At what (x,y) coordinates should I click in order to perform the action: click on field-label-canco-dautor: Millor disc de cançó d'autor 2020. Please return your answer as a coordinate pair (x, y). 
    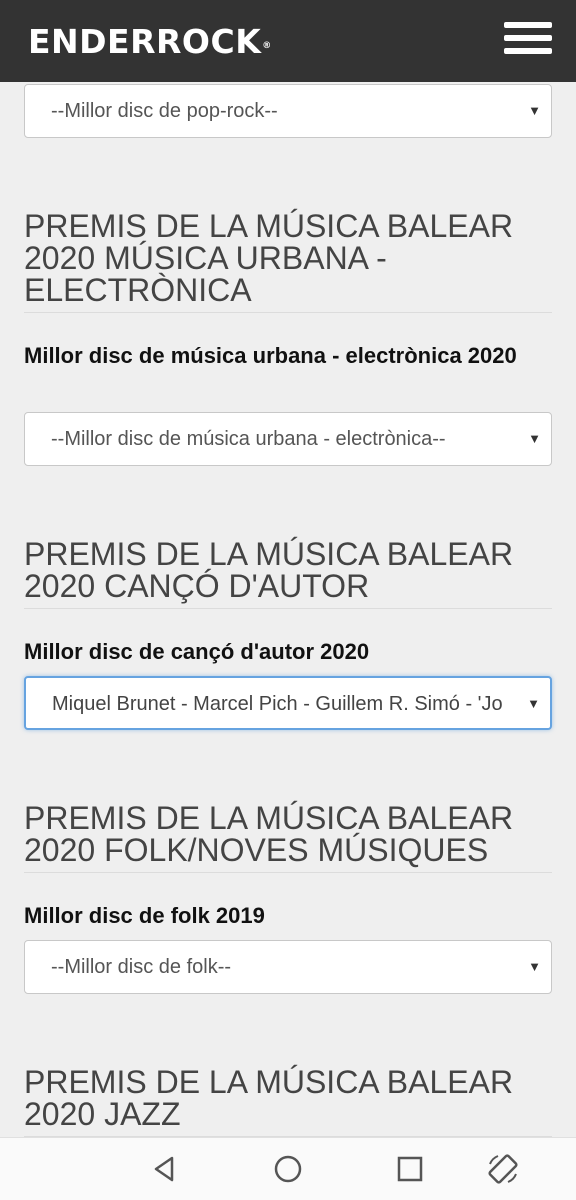
    Looking at the image, I should click on (197, 651).